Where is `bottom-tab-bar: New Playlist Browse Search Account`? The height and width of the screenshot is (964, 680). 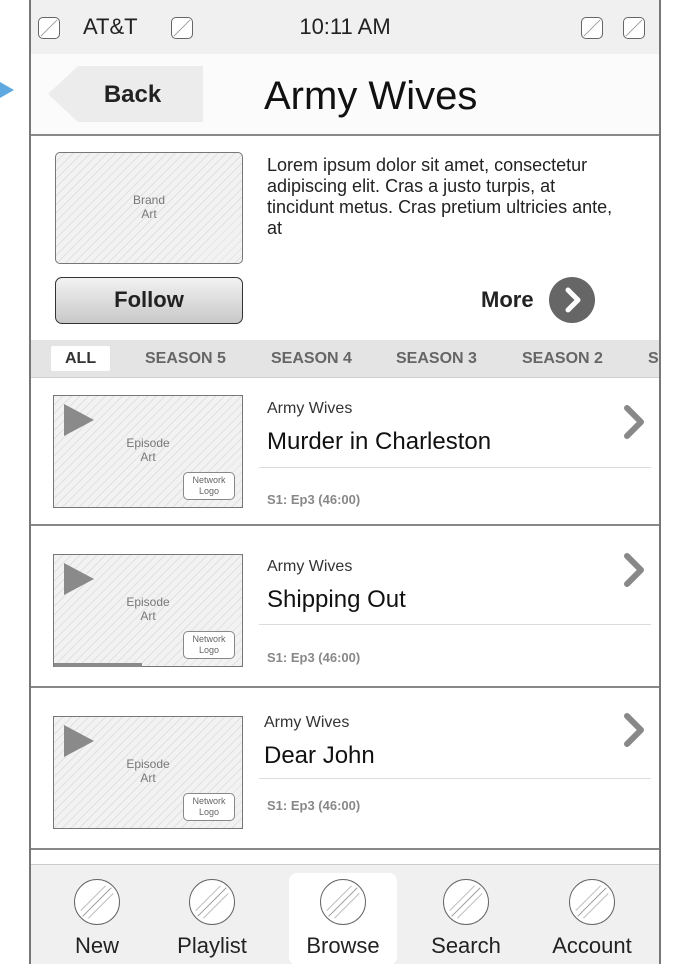 bottom-tab-bar: New Playlist Browse Search Account is located at coordinates (345, 914).